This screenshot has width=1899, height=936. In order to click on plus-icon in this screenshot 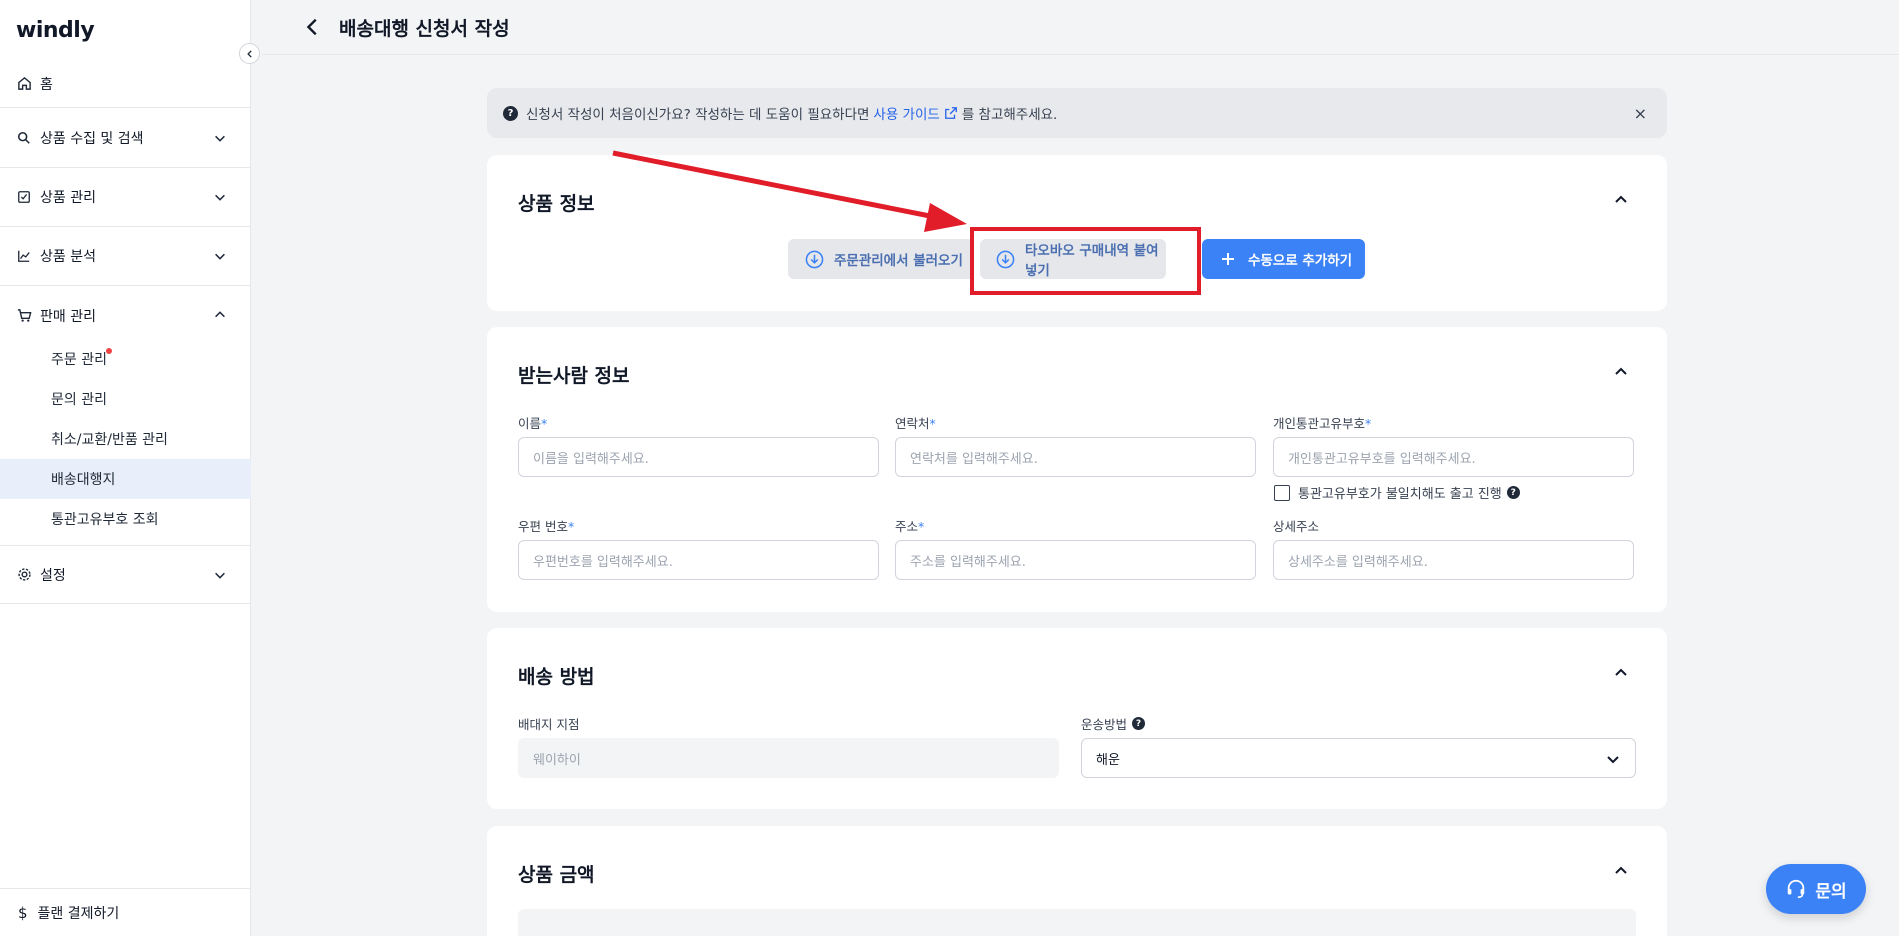, I will do `click(1228, 259)`.